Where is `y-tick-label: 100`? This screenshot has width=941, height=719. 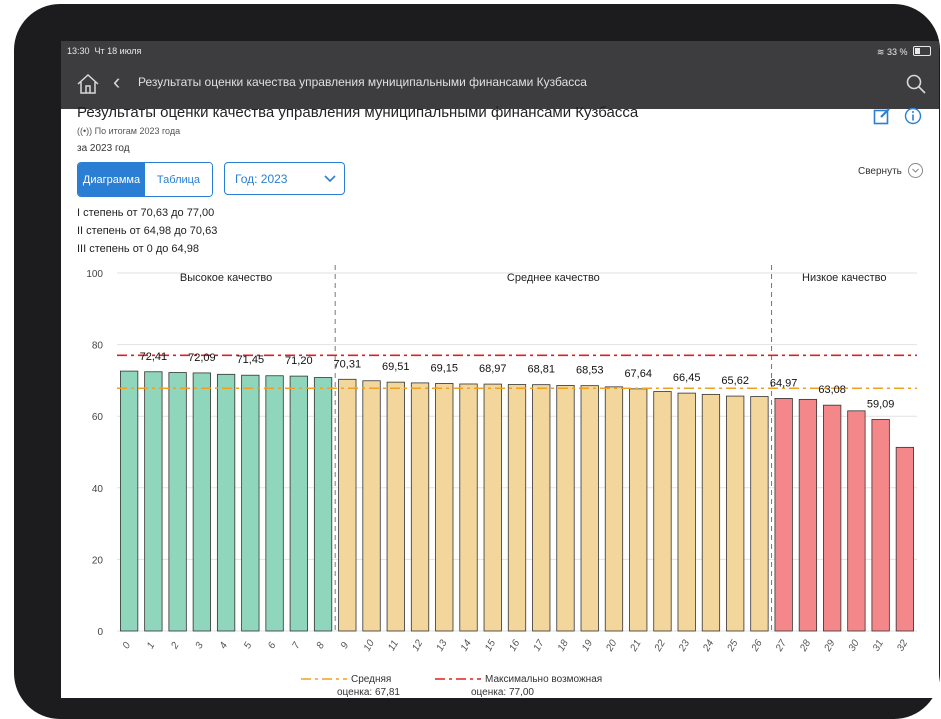
y-tick-label: 100 is located at coordinates (94, 274).